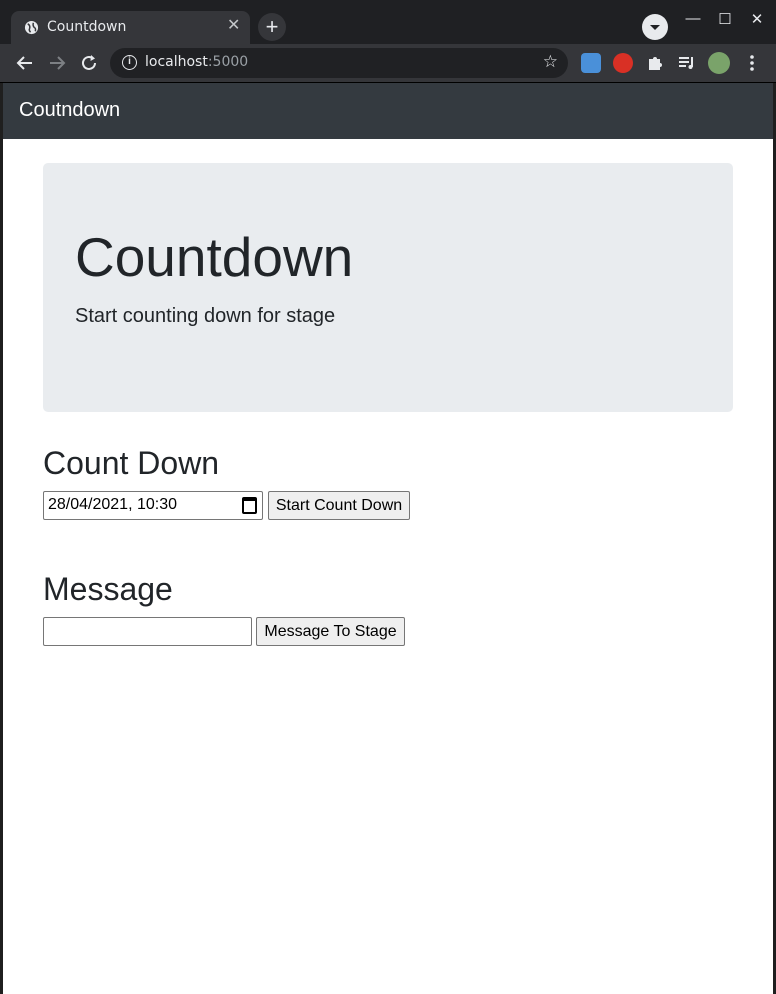  I want to click on countdown-heading: Count Down, so click(131, 463).